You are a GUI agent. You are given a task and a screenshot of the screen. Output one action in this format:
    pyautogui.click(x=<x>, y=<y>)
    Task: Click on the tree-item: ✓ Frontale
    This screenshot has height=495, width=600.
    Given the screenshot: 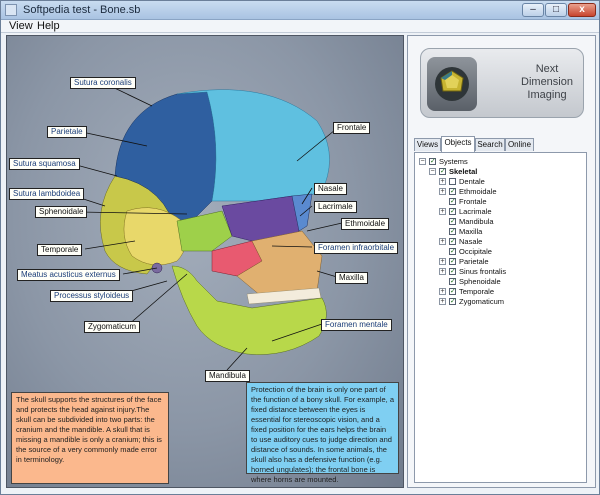 What is the action you would take?
    pyautogui.click(x=509, y=202)
    